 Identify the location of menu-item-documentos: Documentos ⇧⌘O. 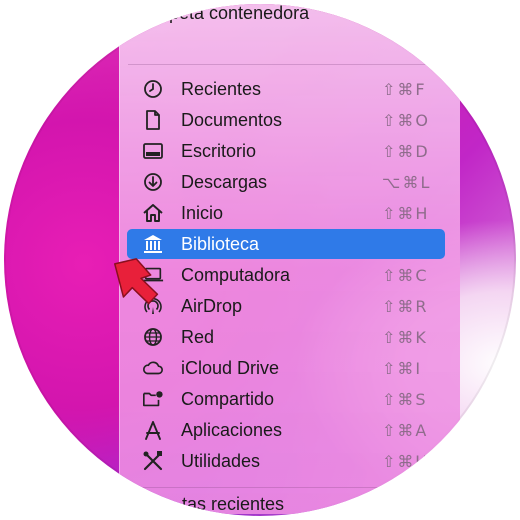
(280, 120).